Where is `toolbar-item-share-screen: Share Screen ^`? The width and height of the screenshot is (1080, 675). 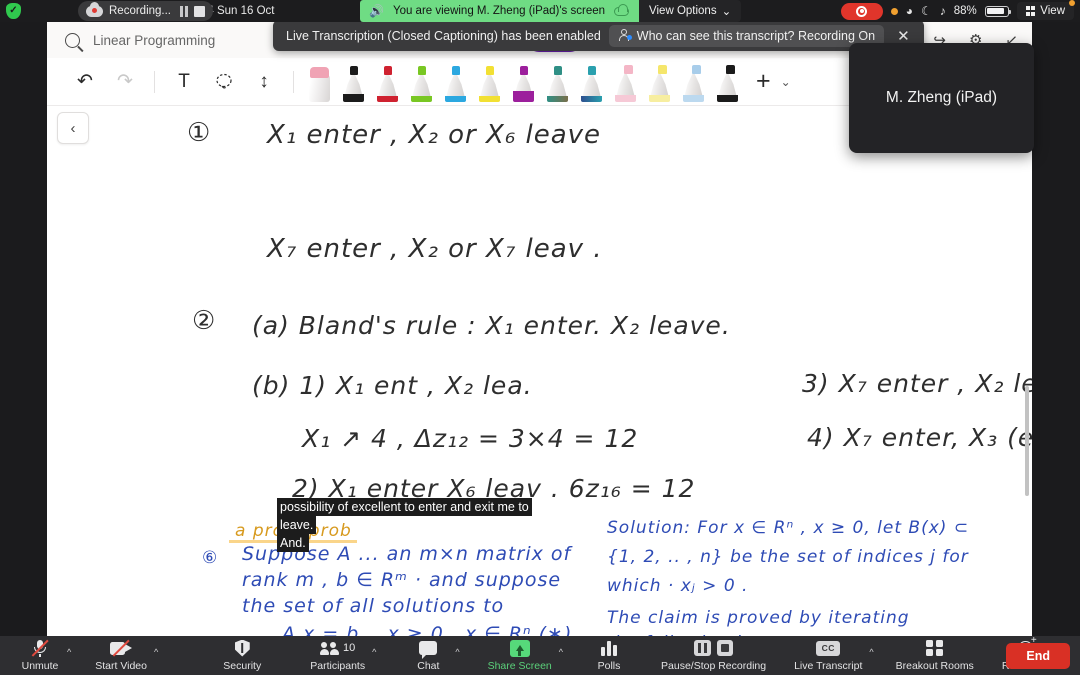 toolbar-item-share-screen: Share Screen ^ is located at coordinates (522, 655).